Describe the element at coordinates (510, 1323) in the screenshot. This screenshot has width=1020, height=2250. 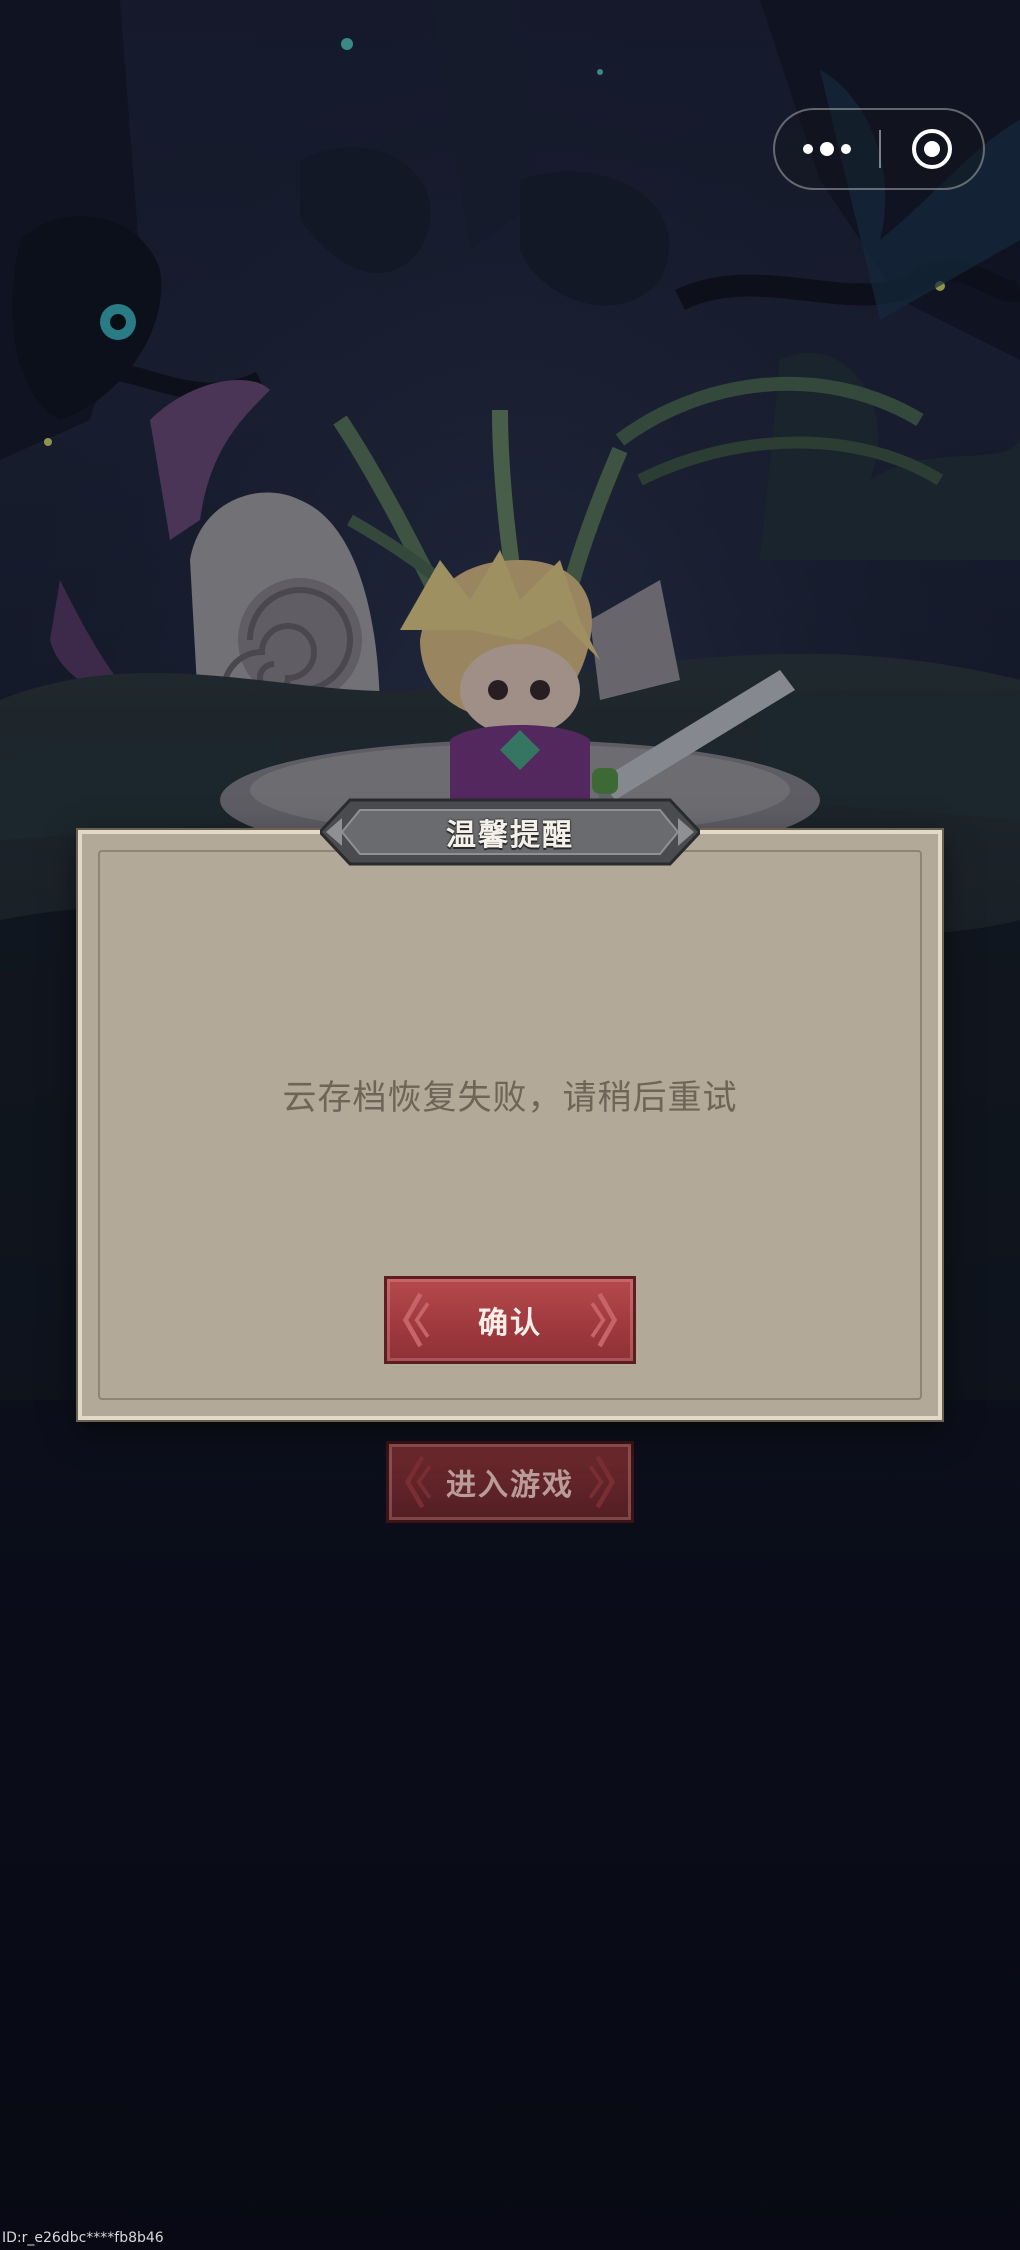
I see `confirm-label: 确认` at that location.